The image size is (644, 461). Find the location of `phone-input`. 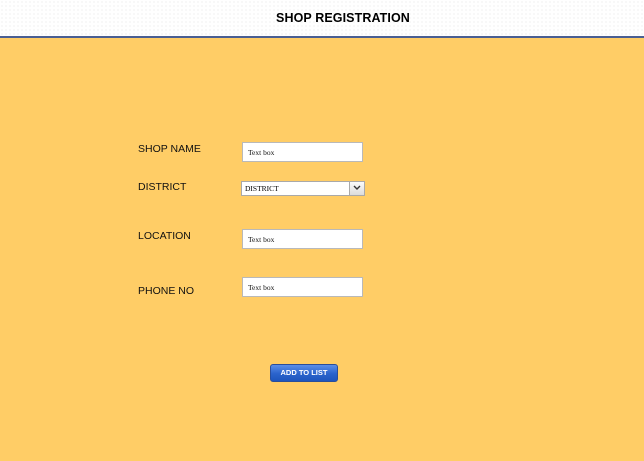

phone-input is located at coordinates (302, 287).